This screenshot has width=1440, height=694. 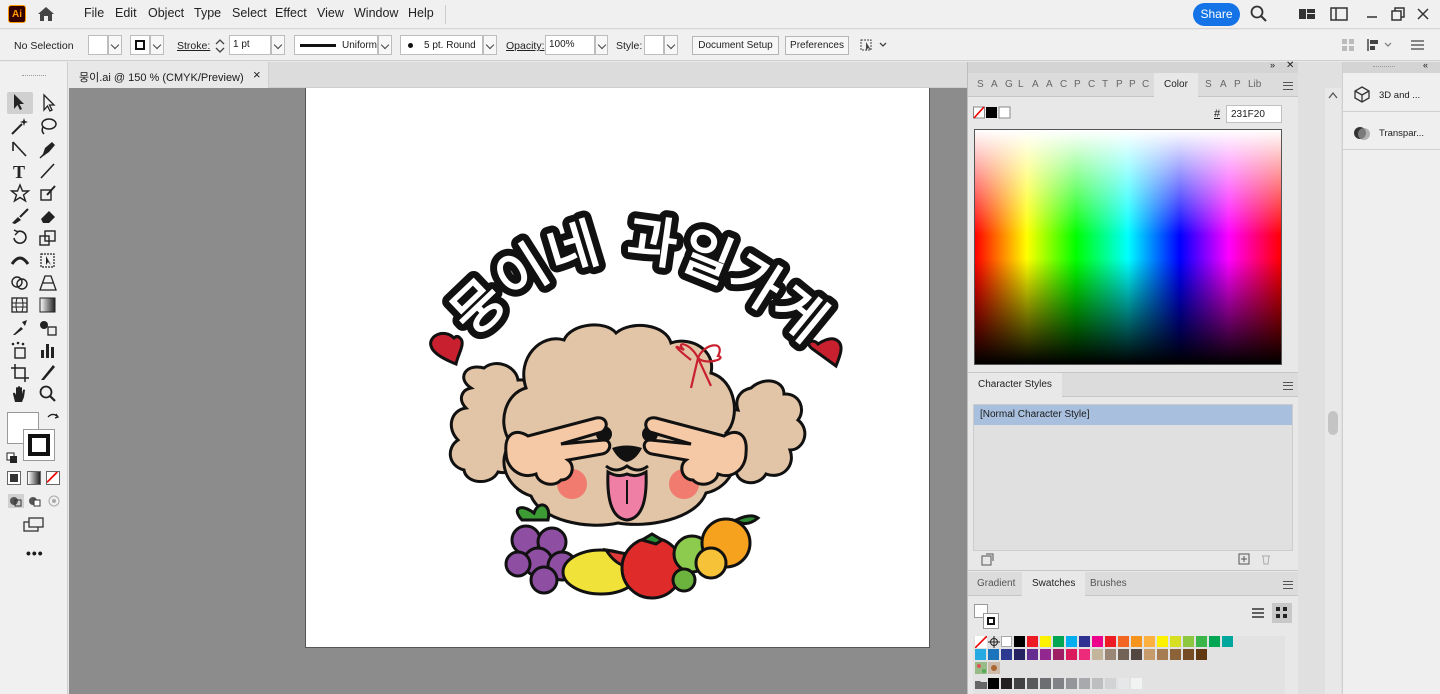 What do you see at coordinates (53, 478) in the screenshot?
I see `none-mode-icon` at bounding box center [53, 478].